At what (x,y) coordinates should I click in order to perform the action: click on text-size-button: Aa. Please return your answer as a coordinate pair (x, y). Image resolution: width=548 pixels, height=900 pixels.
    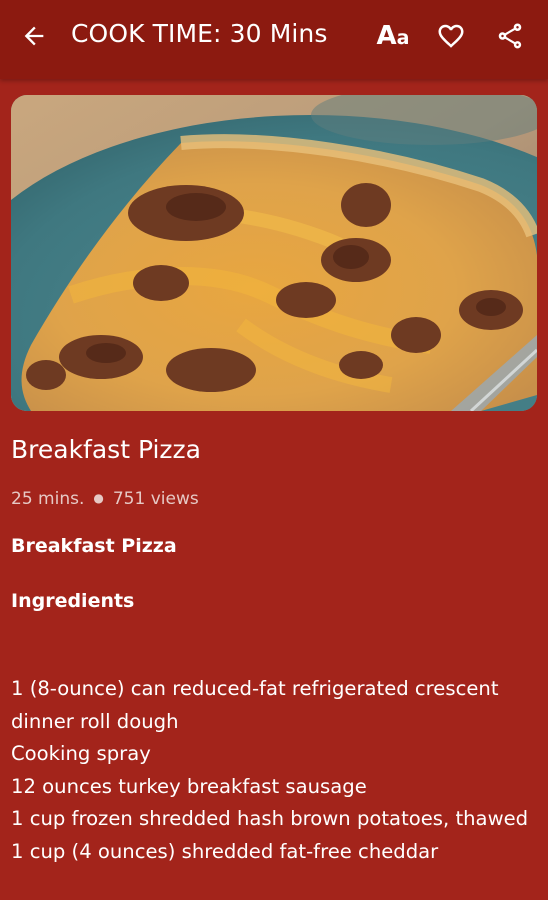
    Looking at the image, I should click on (393, 36).